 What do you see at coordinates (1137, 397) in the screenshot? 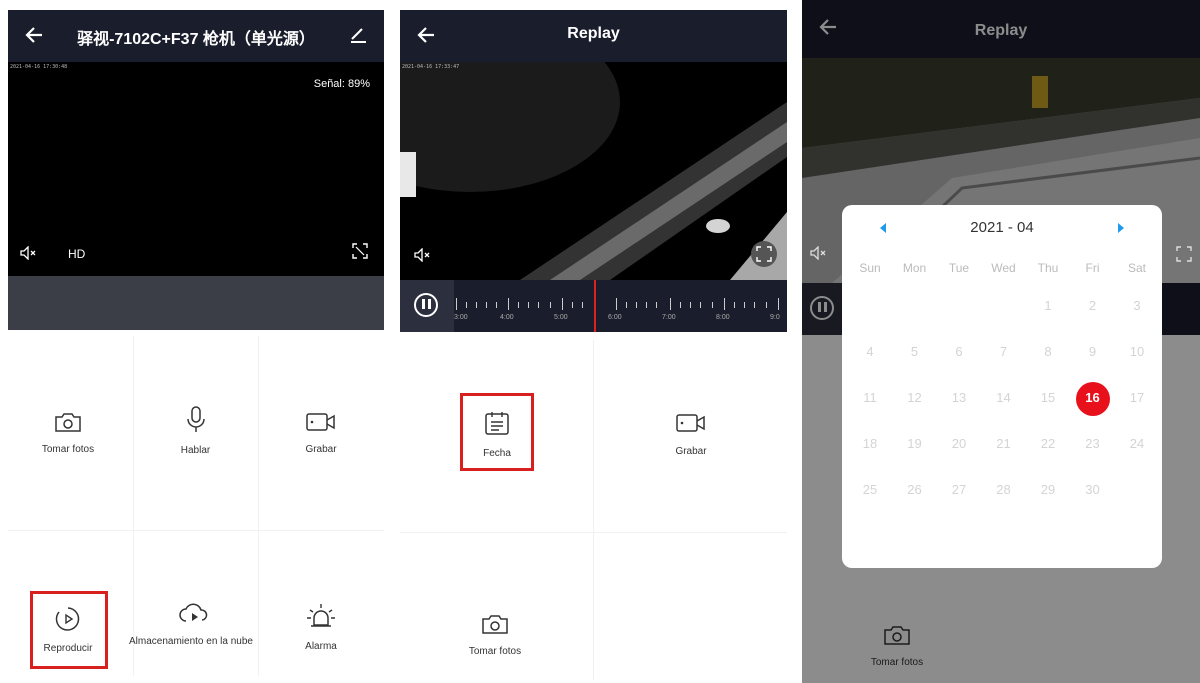
I see `calendar-day: 17` at bounding box center [1137, 397].